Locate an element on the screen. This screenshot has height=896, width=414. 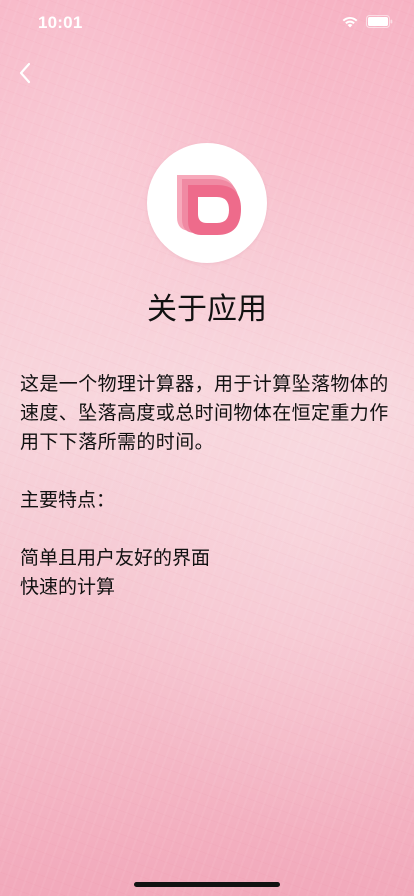
status-time: 10:01 is located at coordinates (60, 22).